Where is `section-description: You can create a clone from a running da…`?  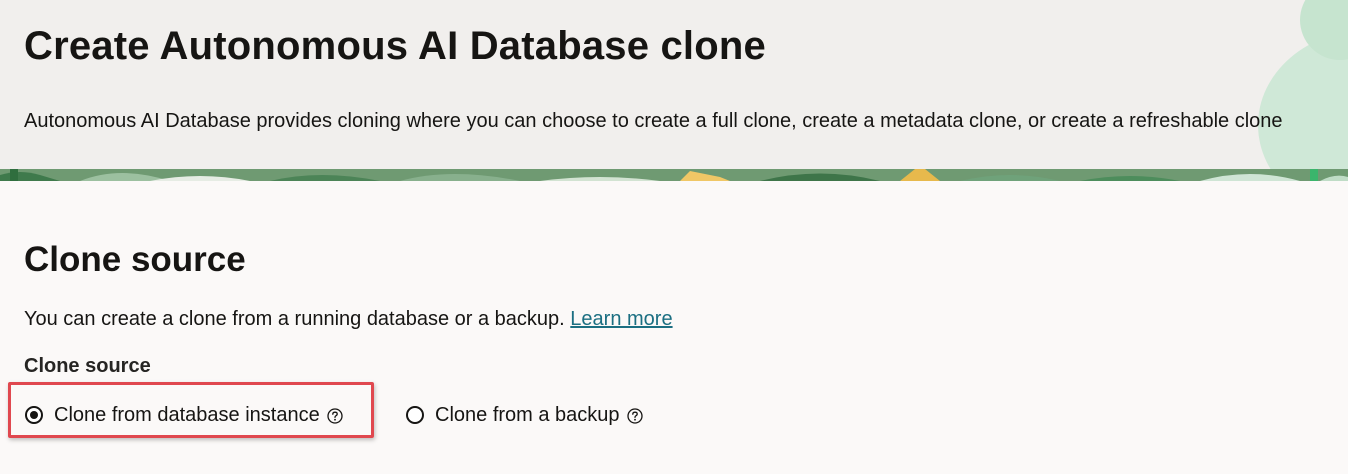 section-description: You can create a clone from a running da… is located at coordinates (348, 319).